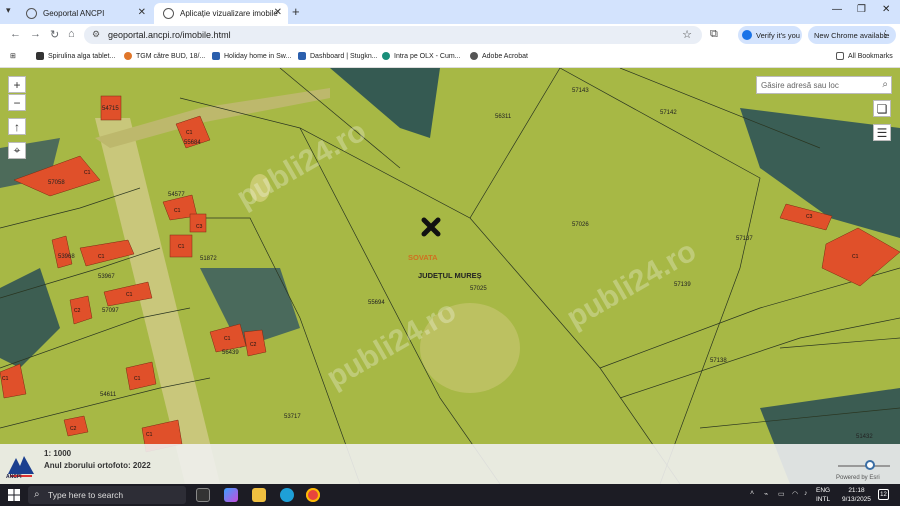  Describe the element at coordinates (423, 257) in the screenshot. I see `locality-label: SOVATA` at that location.